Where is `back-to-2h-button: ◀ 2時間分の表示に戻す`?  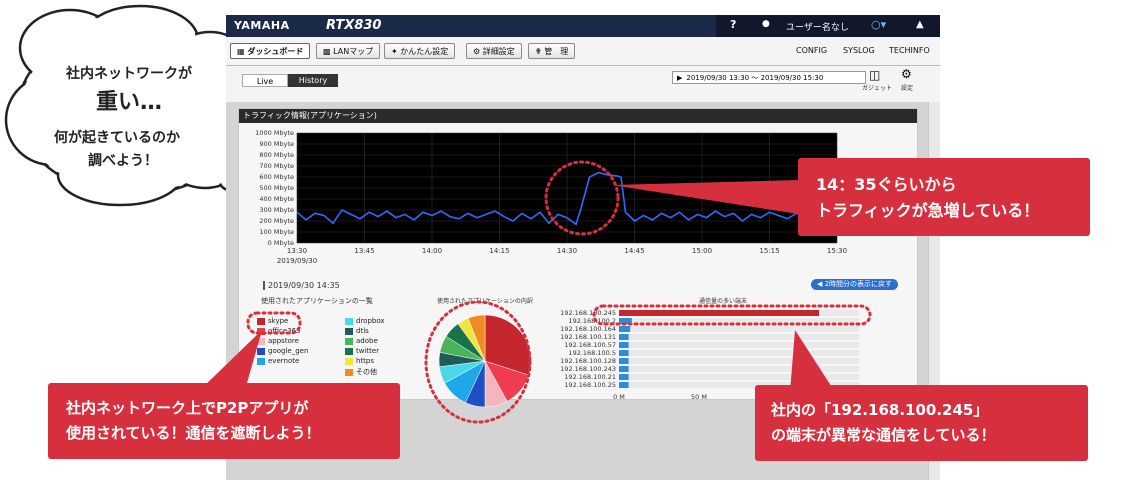
back-to-2h-button: ◀ 2時間分の表示に戻す is located at coordinates (855, 284).